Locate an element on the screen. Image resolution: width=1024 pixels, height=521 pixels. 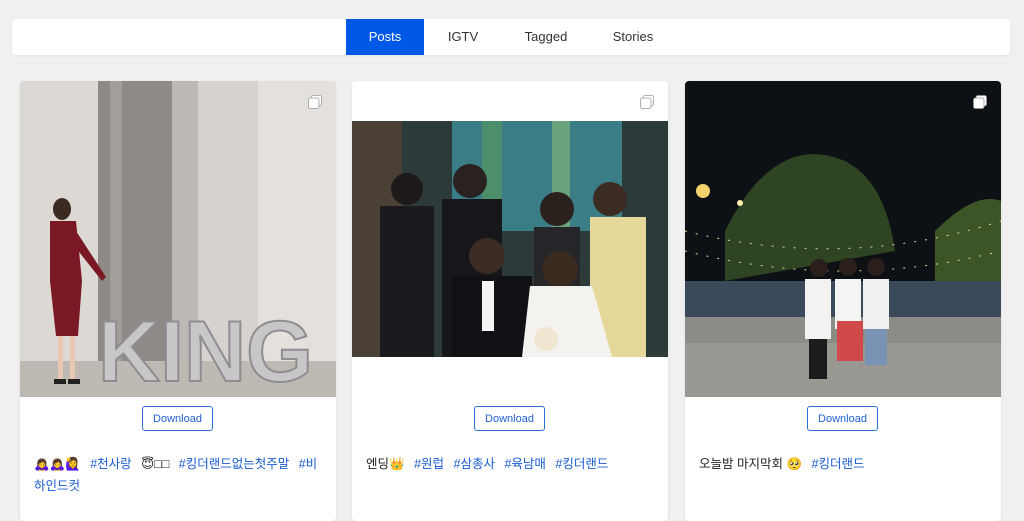
hashtag-link: #킹더랜드없는첫주말 is located at coordinates (234, 464).